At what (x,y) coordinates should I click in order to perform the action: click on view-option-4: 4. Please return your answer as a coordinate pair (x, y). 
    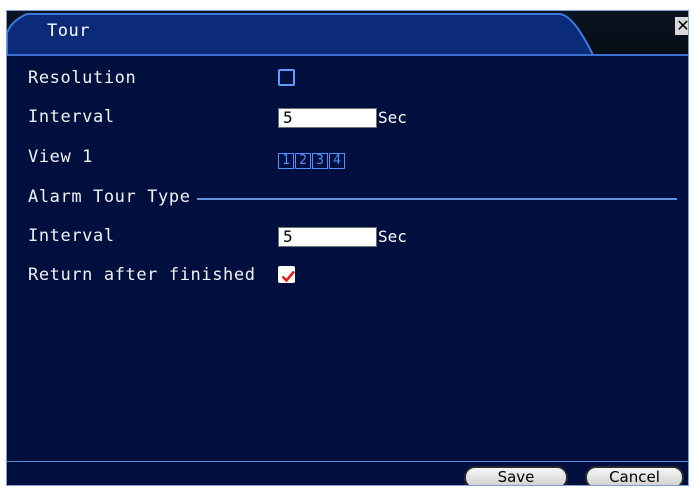
    Looking at the image, I should click on (337, 161).